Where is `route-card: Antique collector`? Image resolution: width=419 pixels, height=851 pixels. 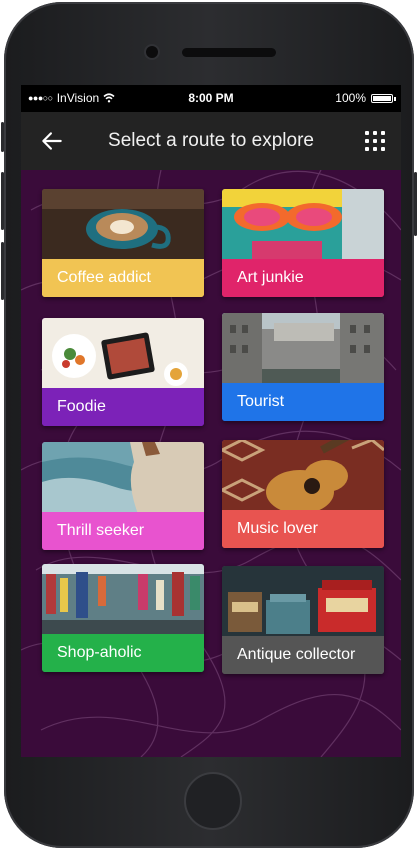
route-card: Antique collector is located at coordinates (303, 620).